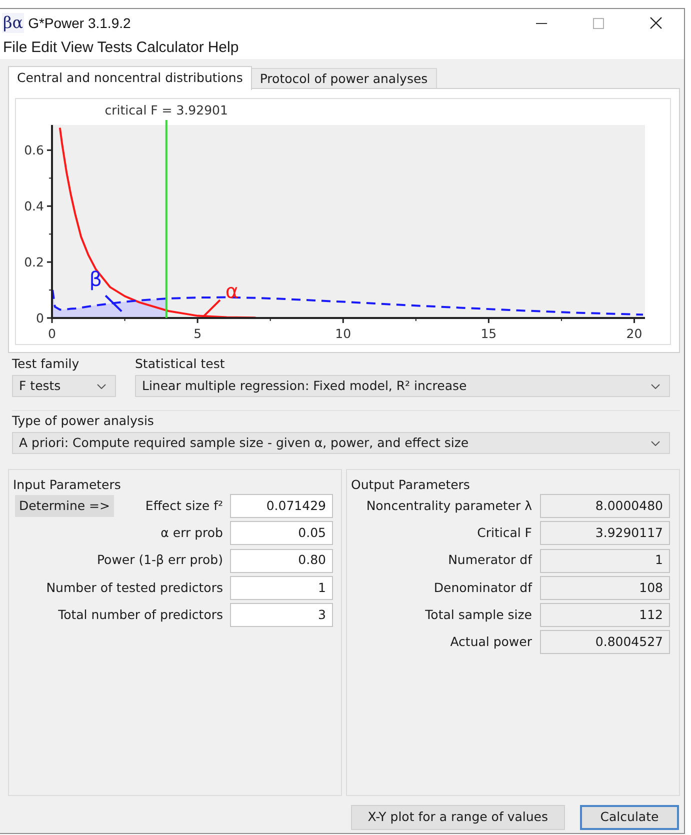  What do you see at coordinates (64, 506) in the screenshot?
I see `determine-button: Determine =>` at bounding box center [64, 506].